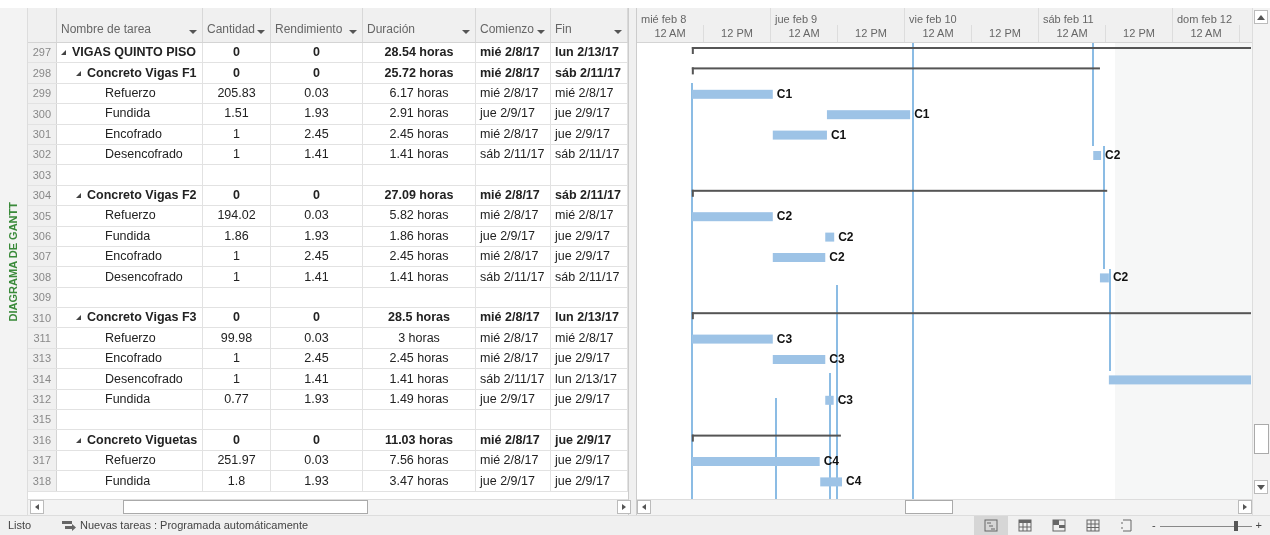 The height and width of the screenshot is (535, 1270). I want to click on scroll-up-button, so click(1261, 17).